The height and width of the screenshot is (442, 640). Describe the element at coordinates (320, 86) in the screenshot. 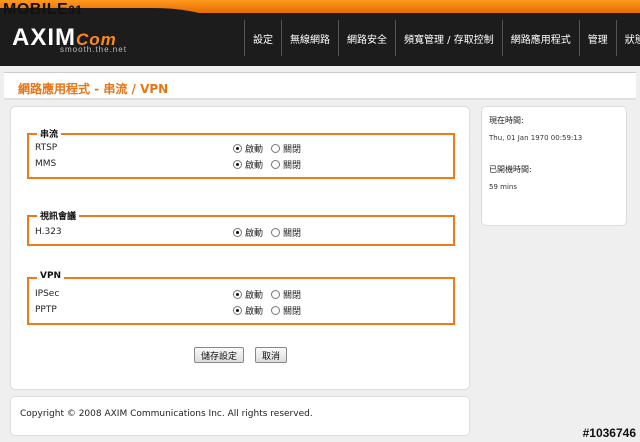

I see `page-title-bar: 網路應用程式 - 串流 / VPN` at that location.